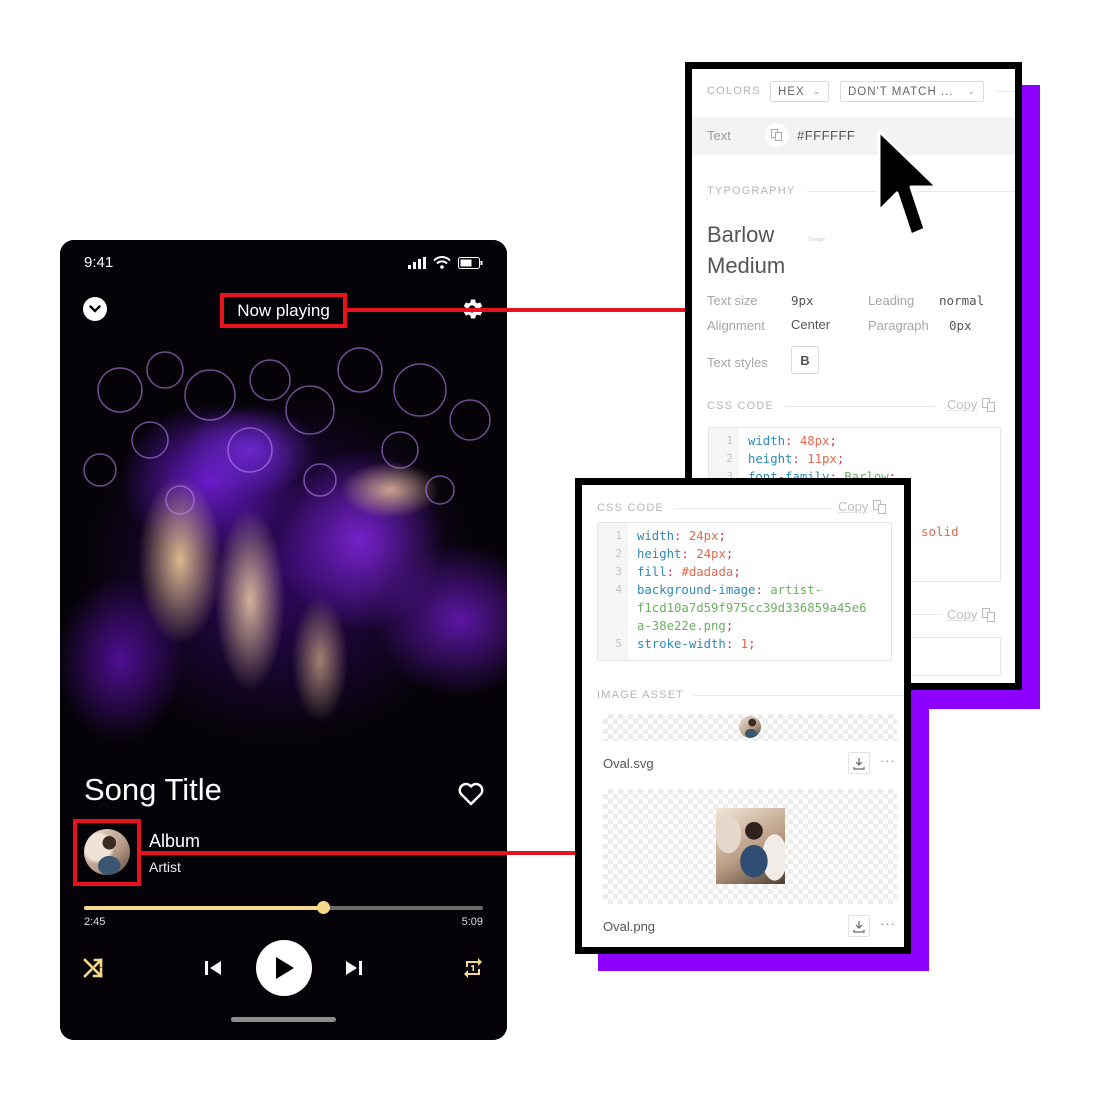 The height and width of the screenshot is (1100, 1100). Describe the element at coordinates (470, 262) in the screenshot. I see `battery-icon` at that location.